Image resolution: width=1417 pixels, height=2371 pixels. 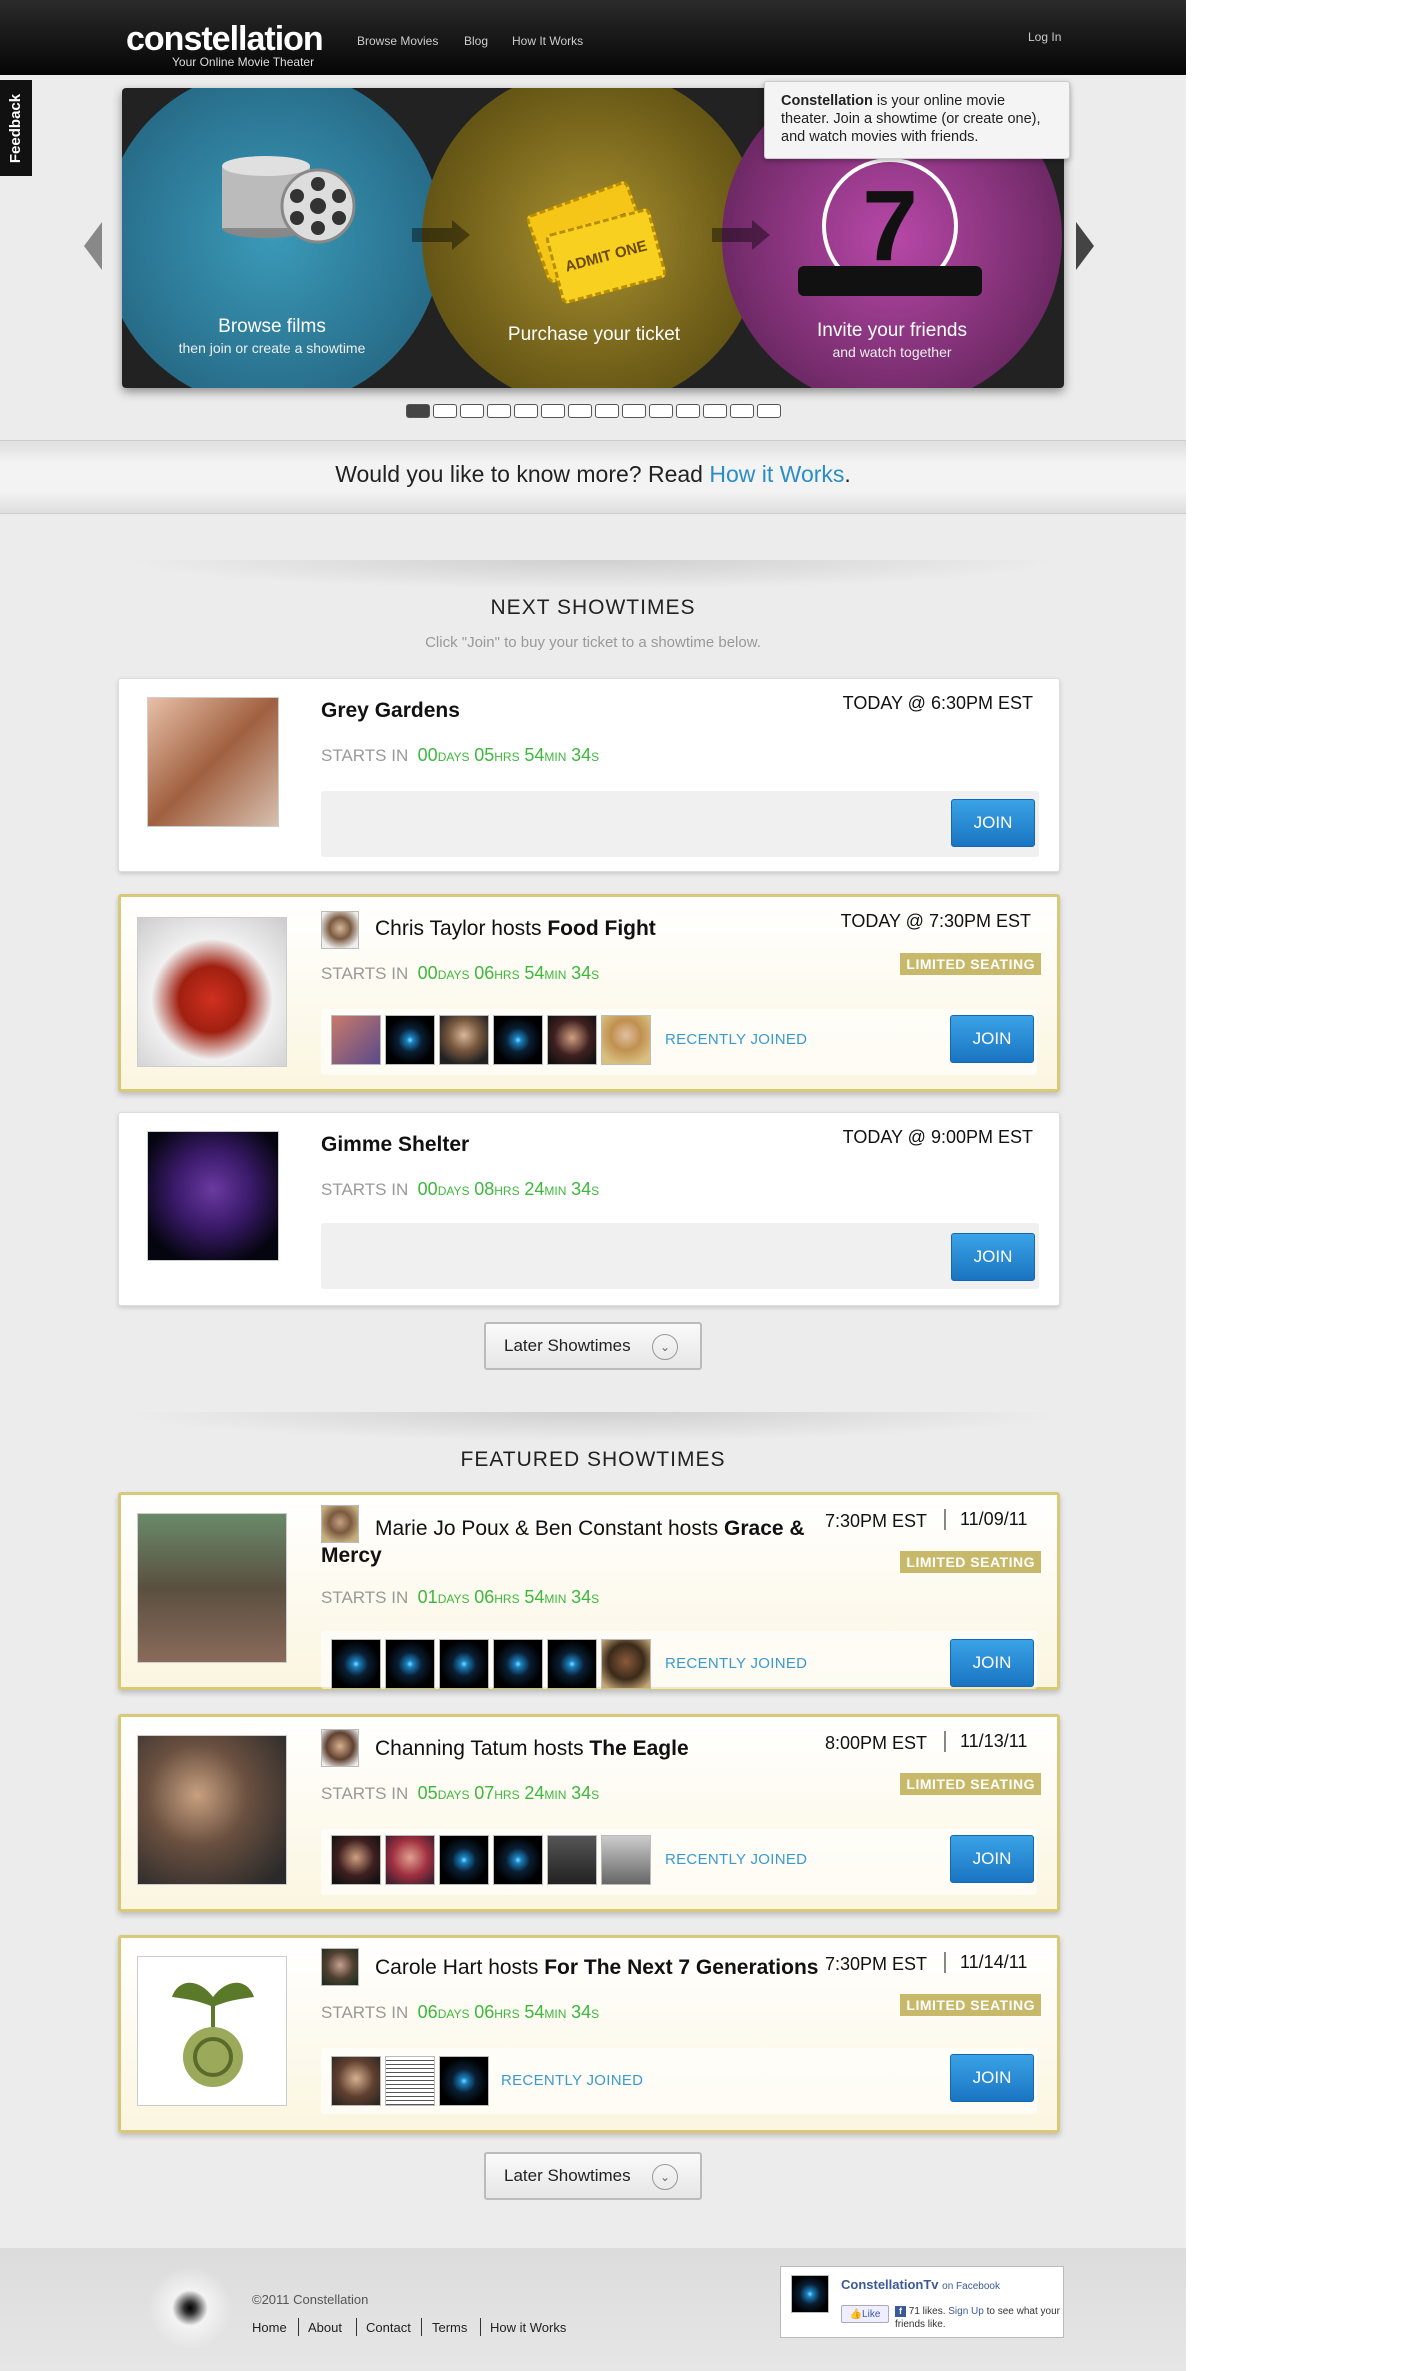 What do you see at coordinates (776, 474) in the screenshot?
I see `how-it-works-link: How it Works` at bounding box center [776, 474].